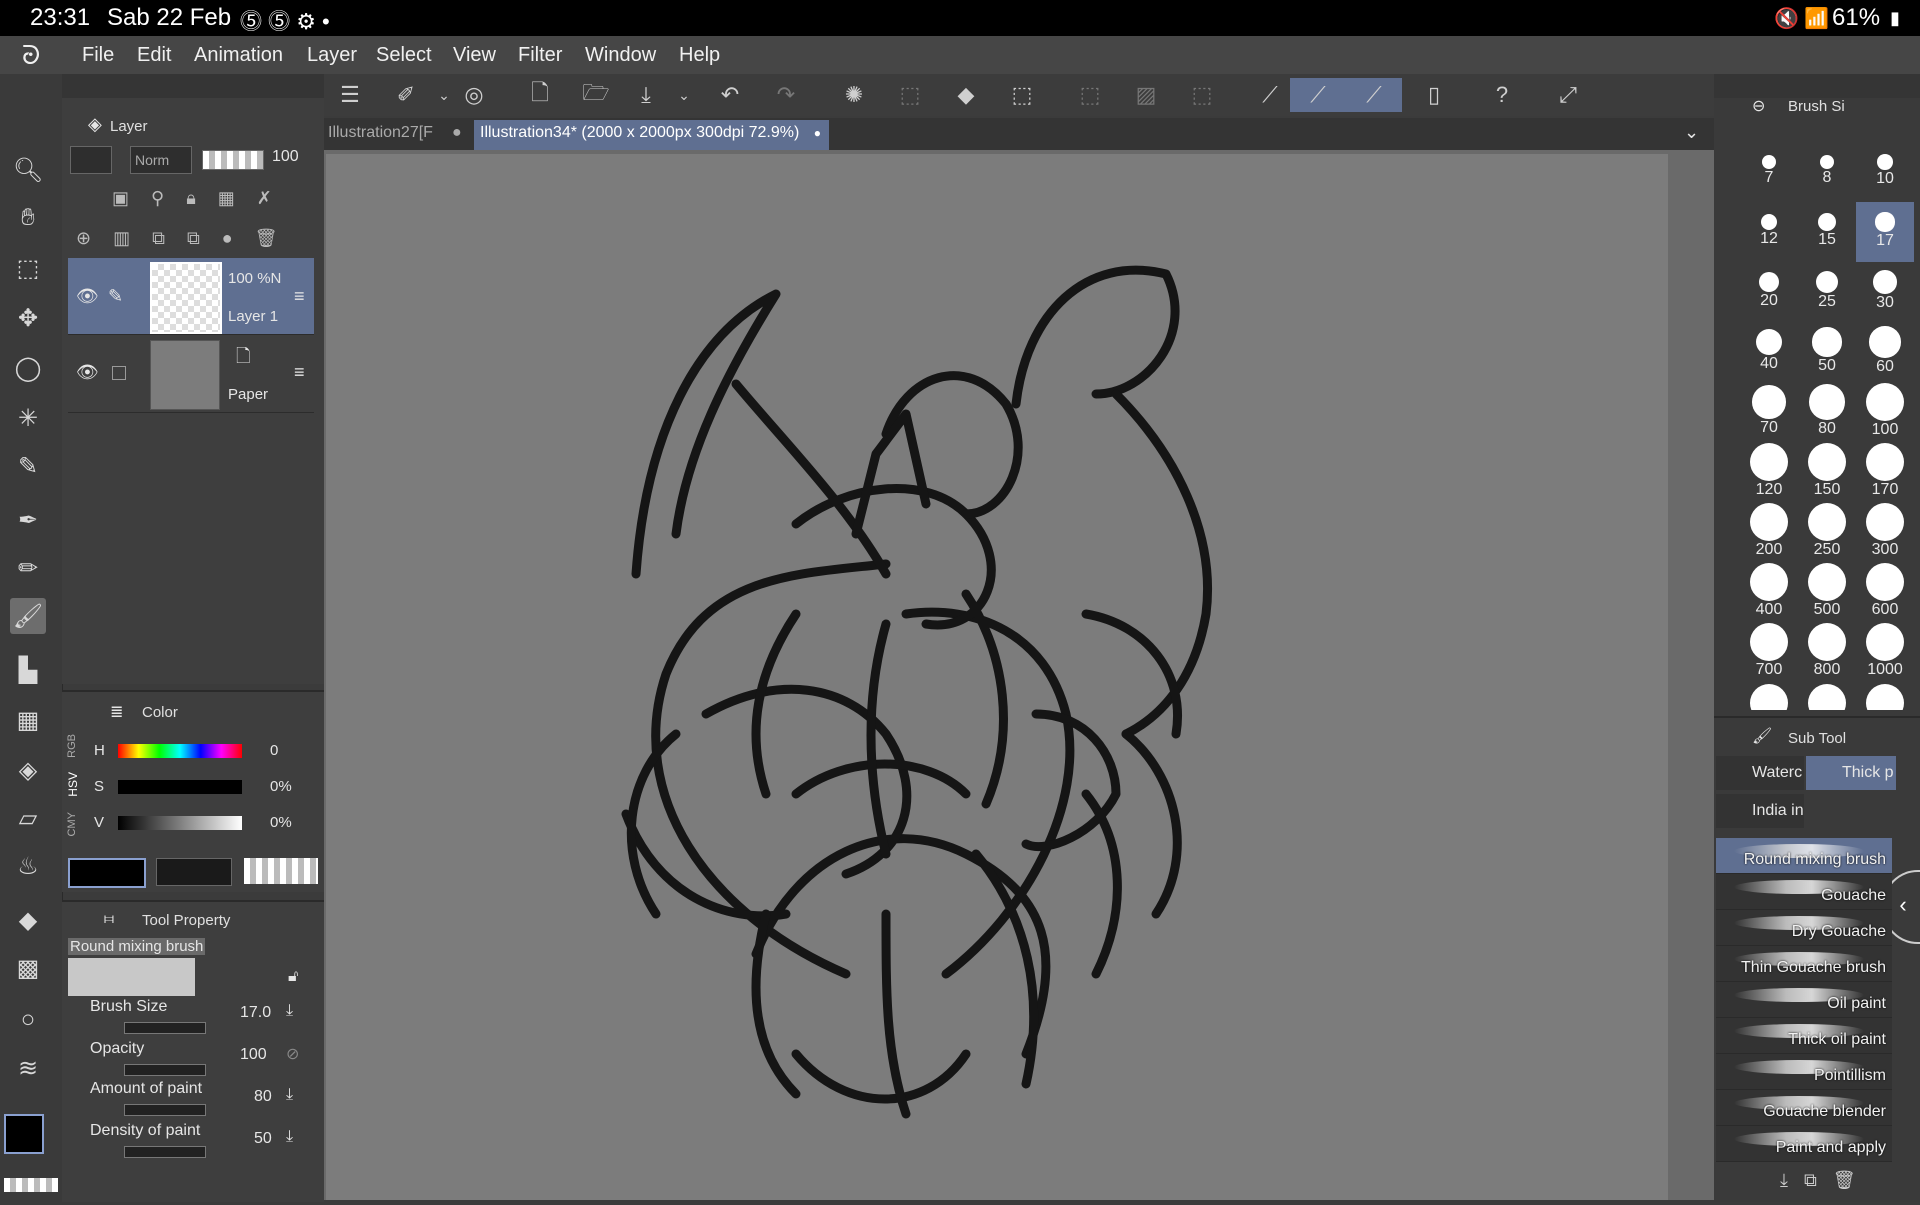  Describe the element at coordinates (1804, 928) in the screenshot. I see `brush-item: Dry Gouache` at that location.